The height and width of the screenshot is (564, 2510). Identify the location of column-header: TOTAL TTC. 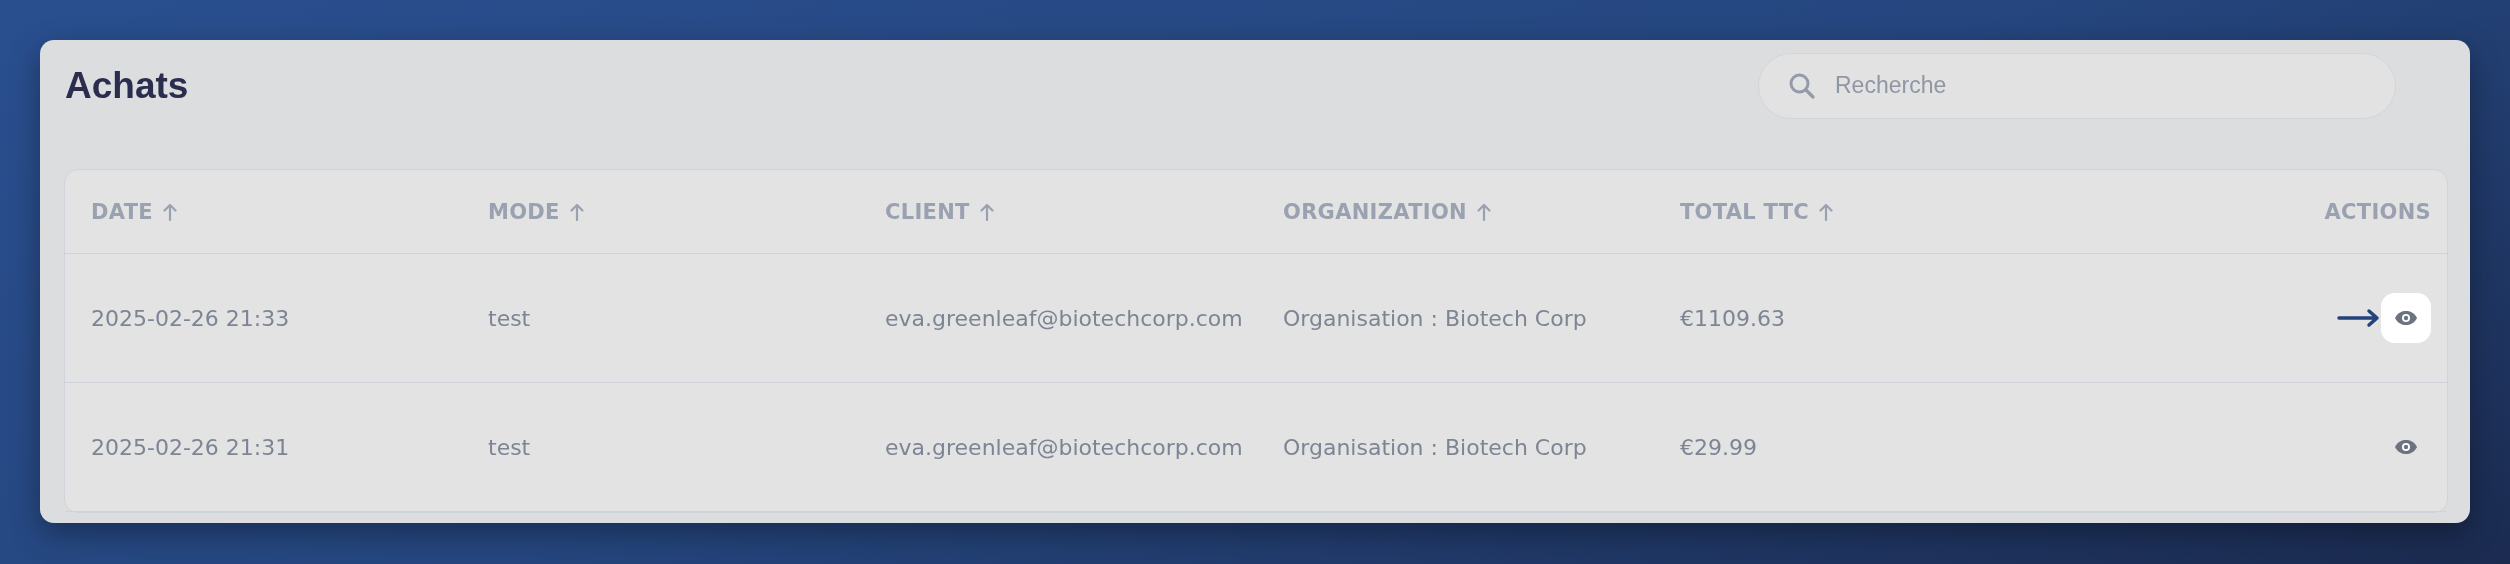
(1745, 211).